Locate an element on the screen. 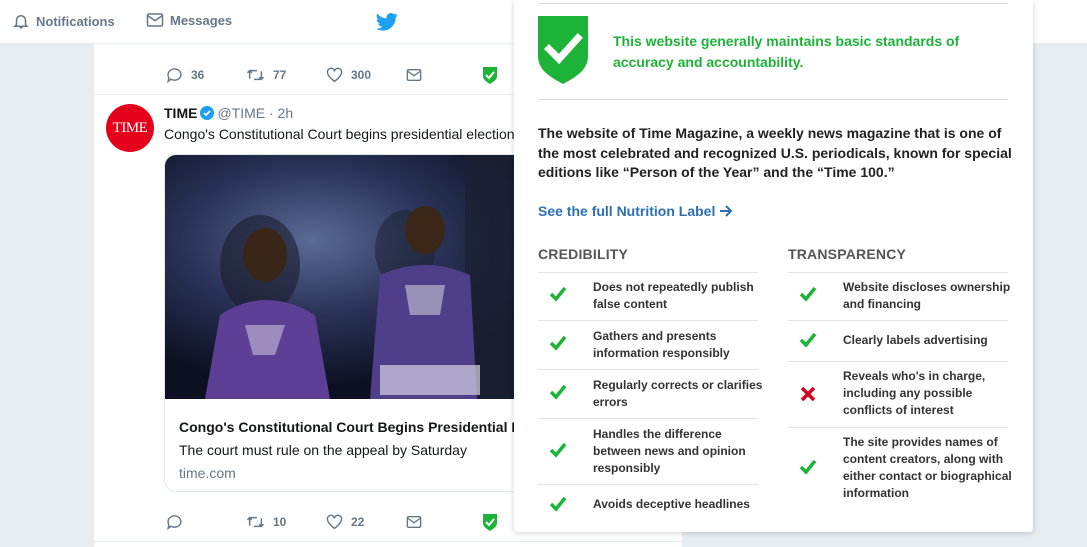 The height and width of the screenshot is (547, 1087). verified-badge-icon is located at coordinates (207, 113).